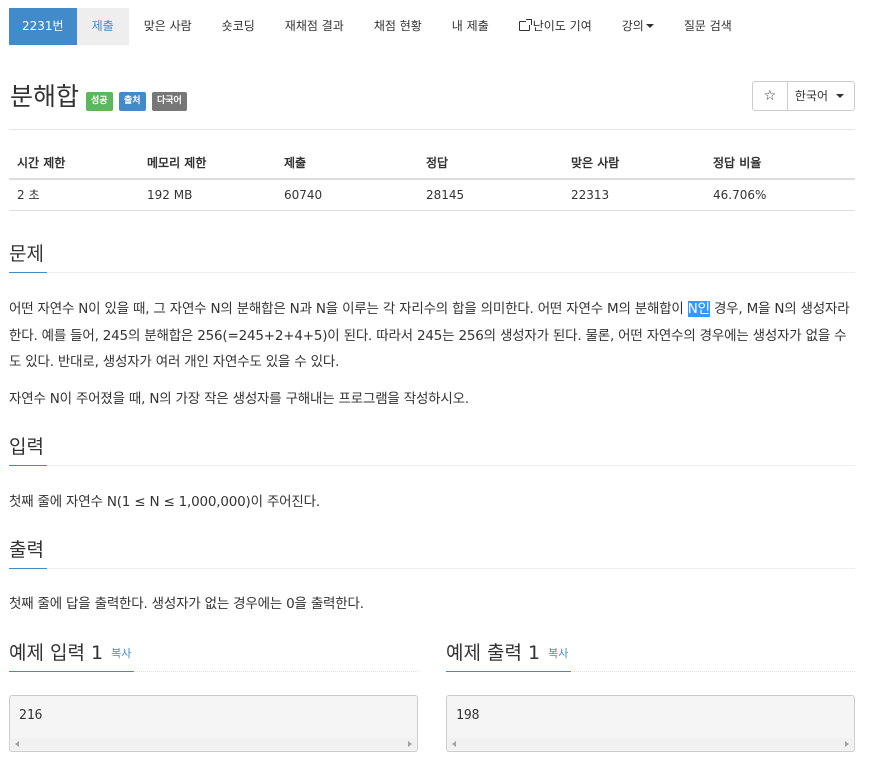 This screenshot has width=872, height=759. I want to click on input-section-header: 입력, so click(432, 448).